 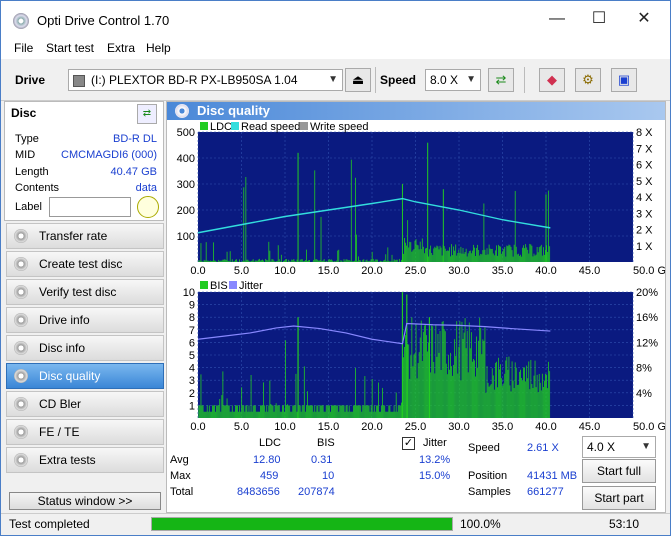 I want to click on y-left-tick-label: 10, so click(x=189, y=293).